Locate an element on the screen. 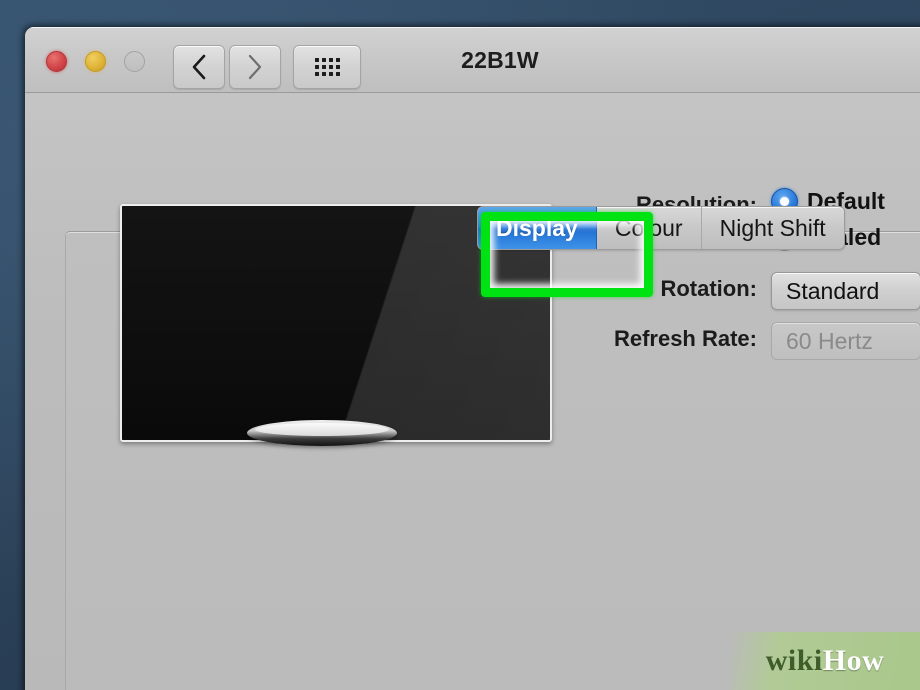 The height and width of the screenshot is (690, 920). rotation-dropdown: Standard is located at coordinates (845, 291).